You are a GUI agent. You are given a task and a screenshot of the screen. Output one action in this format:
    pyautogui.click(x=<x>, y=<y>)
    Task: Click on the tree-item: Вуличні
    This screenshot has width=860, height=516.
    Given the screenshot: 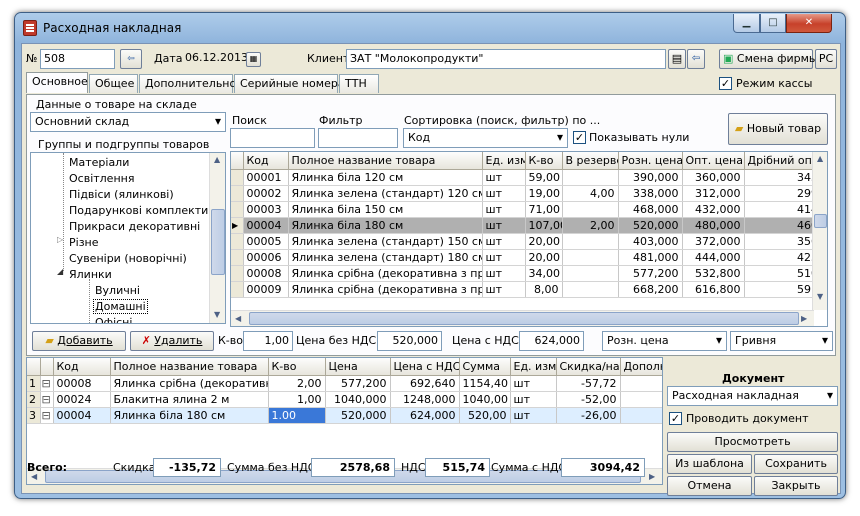 What is the action you would take?
    pyautogui.click(x=117, y=290)
    